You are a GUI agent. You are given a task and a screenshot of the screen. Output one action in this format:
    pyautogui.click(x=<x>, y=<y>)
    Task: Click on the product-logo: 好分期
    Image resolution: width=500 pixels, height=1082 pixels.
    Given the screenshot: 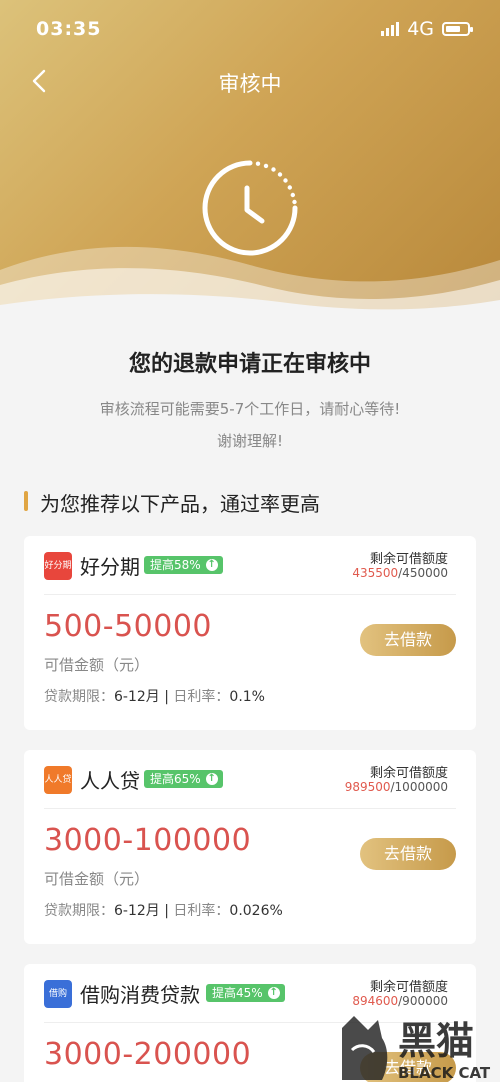 What is the action you would take?
    pyautogui.click(x=58, y=566)
    